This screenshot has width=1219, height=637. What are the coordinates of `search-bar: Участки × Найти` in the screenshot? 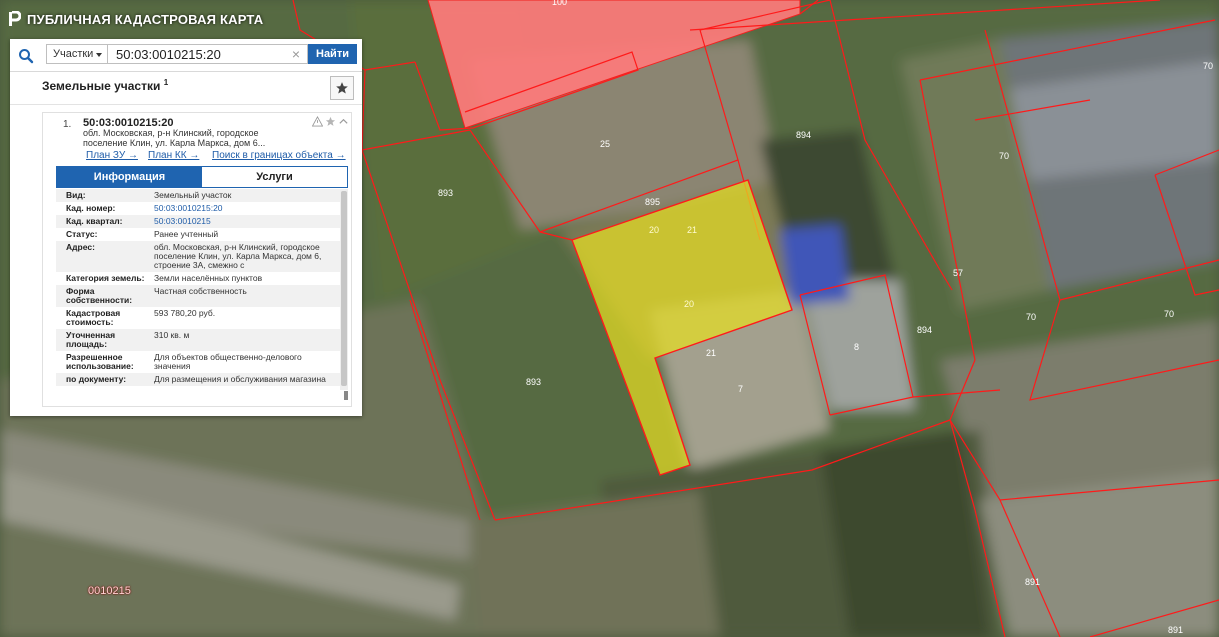 It's located at (186, 55).